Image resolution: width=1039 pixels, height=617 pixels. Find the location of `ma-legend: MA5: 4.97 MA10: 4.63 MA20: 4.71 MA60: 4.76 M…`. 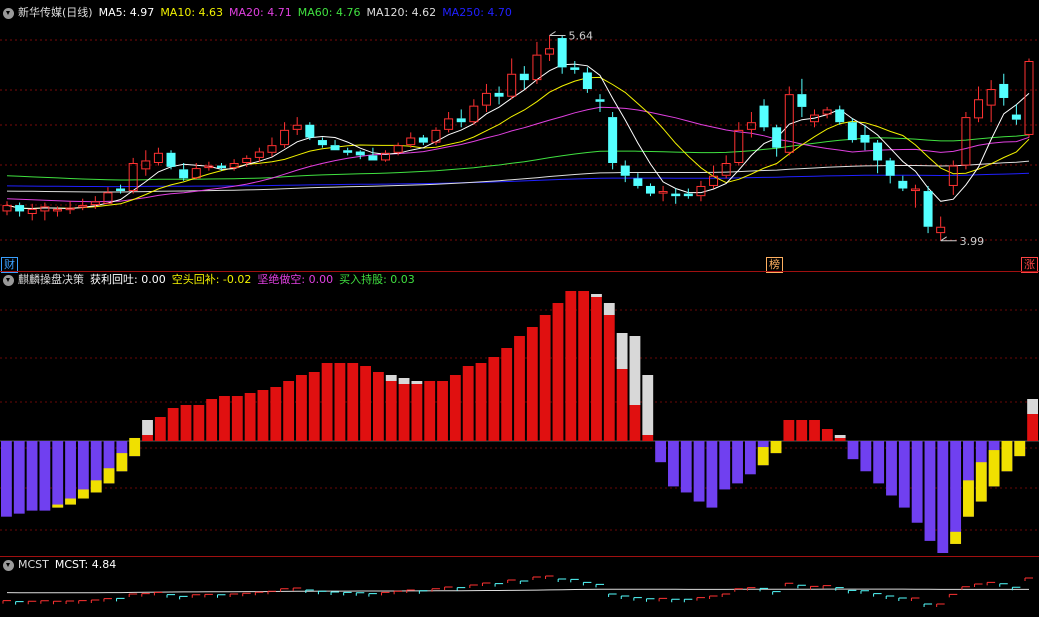

ma-legend: MA5: 4.97 MA10: 4.63 MA20: 4.71 MA60: 4.76 M… is located at coordinates (308, 13).